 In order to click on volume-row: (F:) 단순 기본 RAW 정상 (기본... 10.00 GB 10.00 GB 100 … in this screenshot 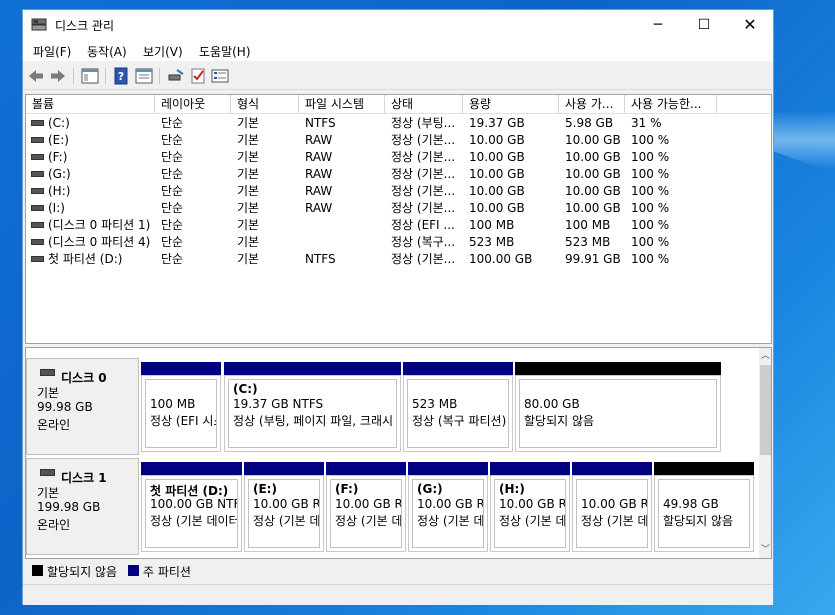, I will do `click(398, 157)`.